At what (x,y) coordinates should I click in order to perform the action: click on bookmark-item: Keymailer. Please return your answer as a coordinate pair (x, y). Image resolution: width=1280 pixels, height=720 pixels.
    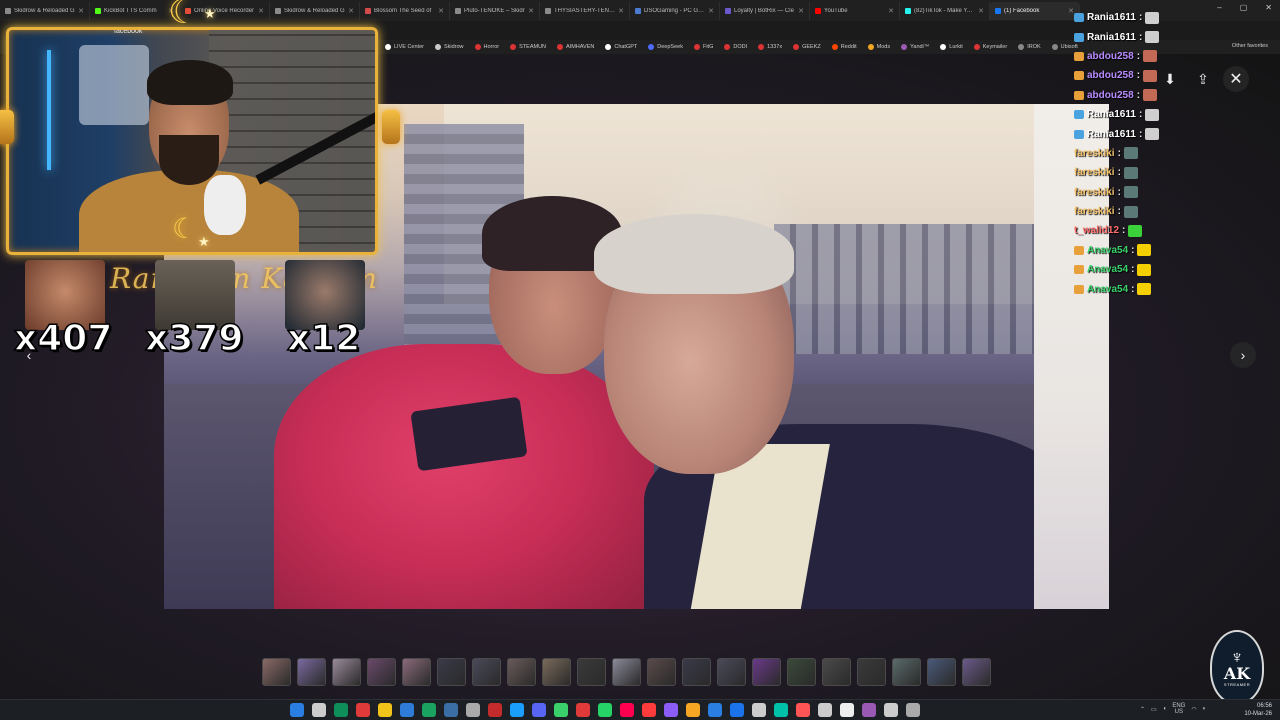
    Looking at the image, I should click on (990, 47).